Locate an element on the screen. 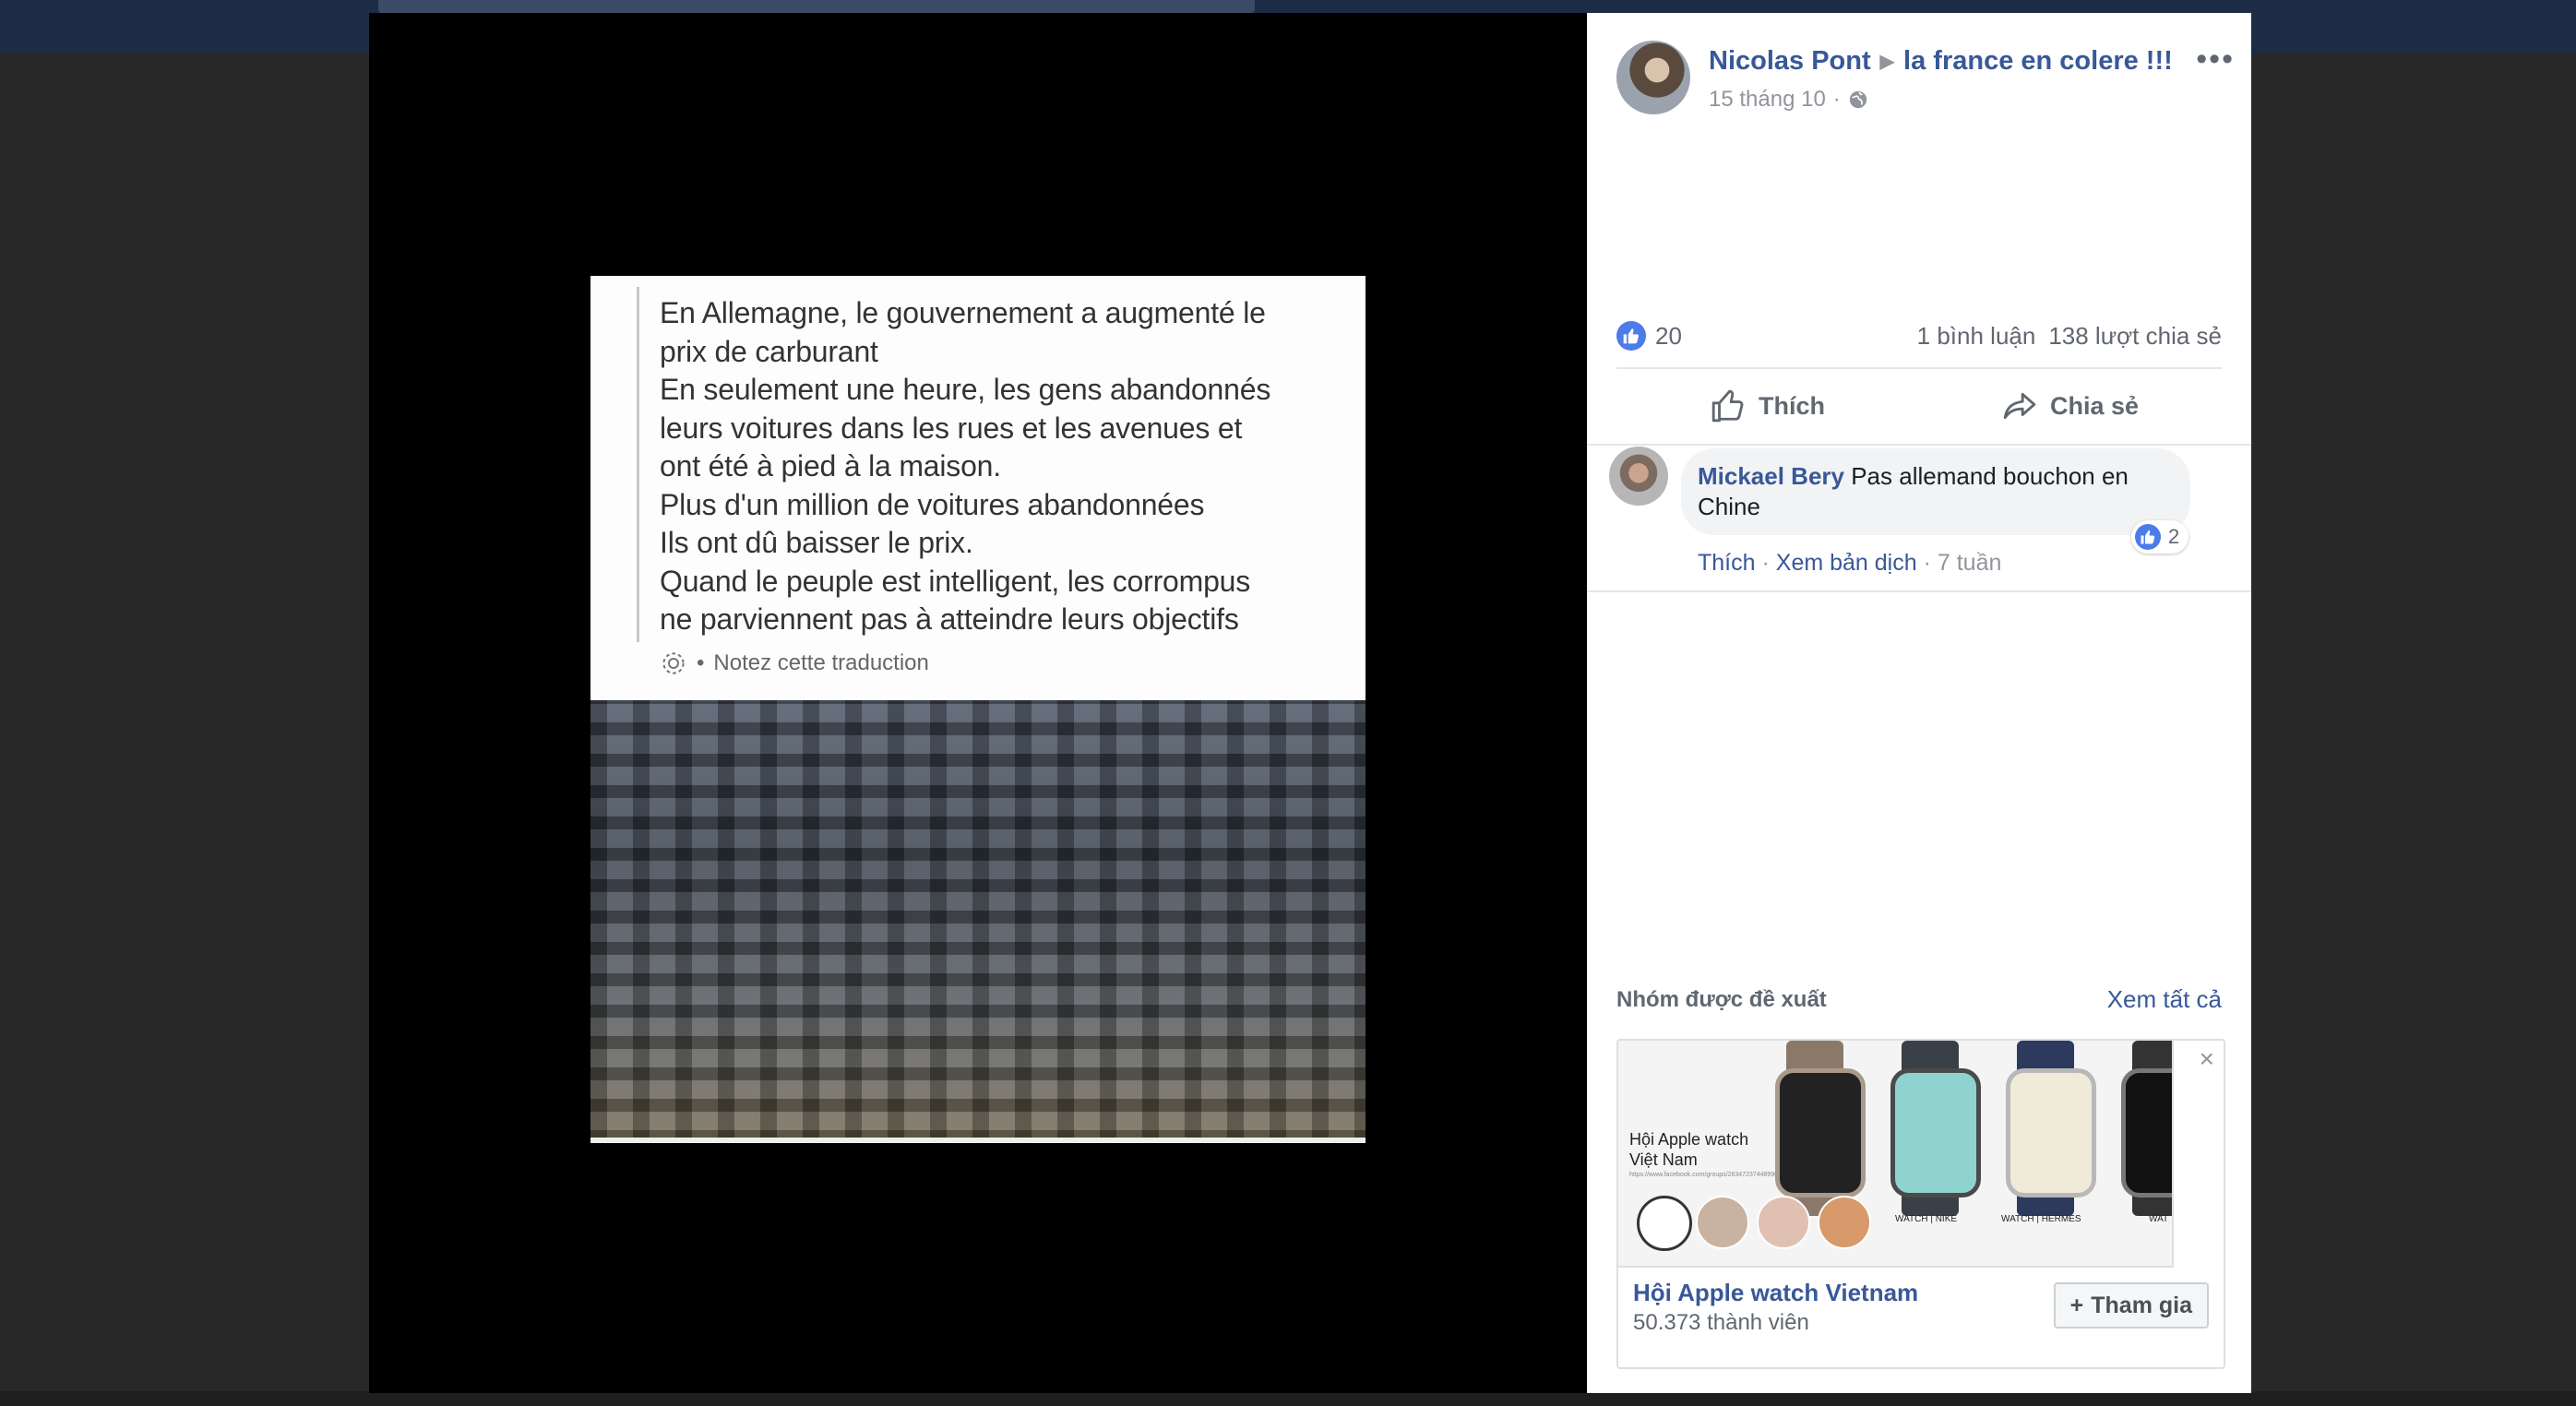 The width and height of the screenshot is (2576, 1406). globe-icon is located at coordinates (1858, 99).